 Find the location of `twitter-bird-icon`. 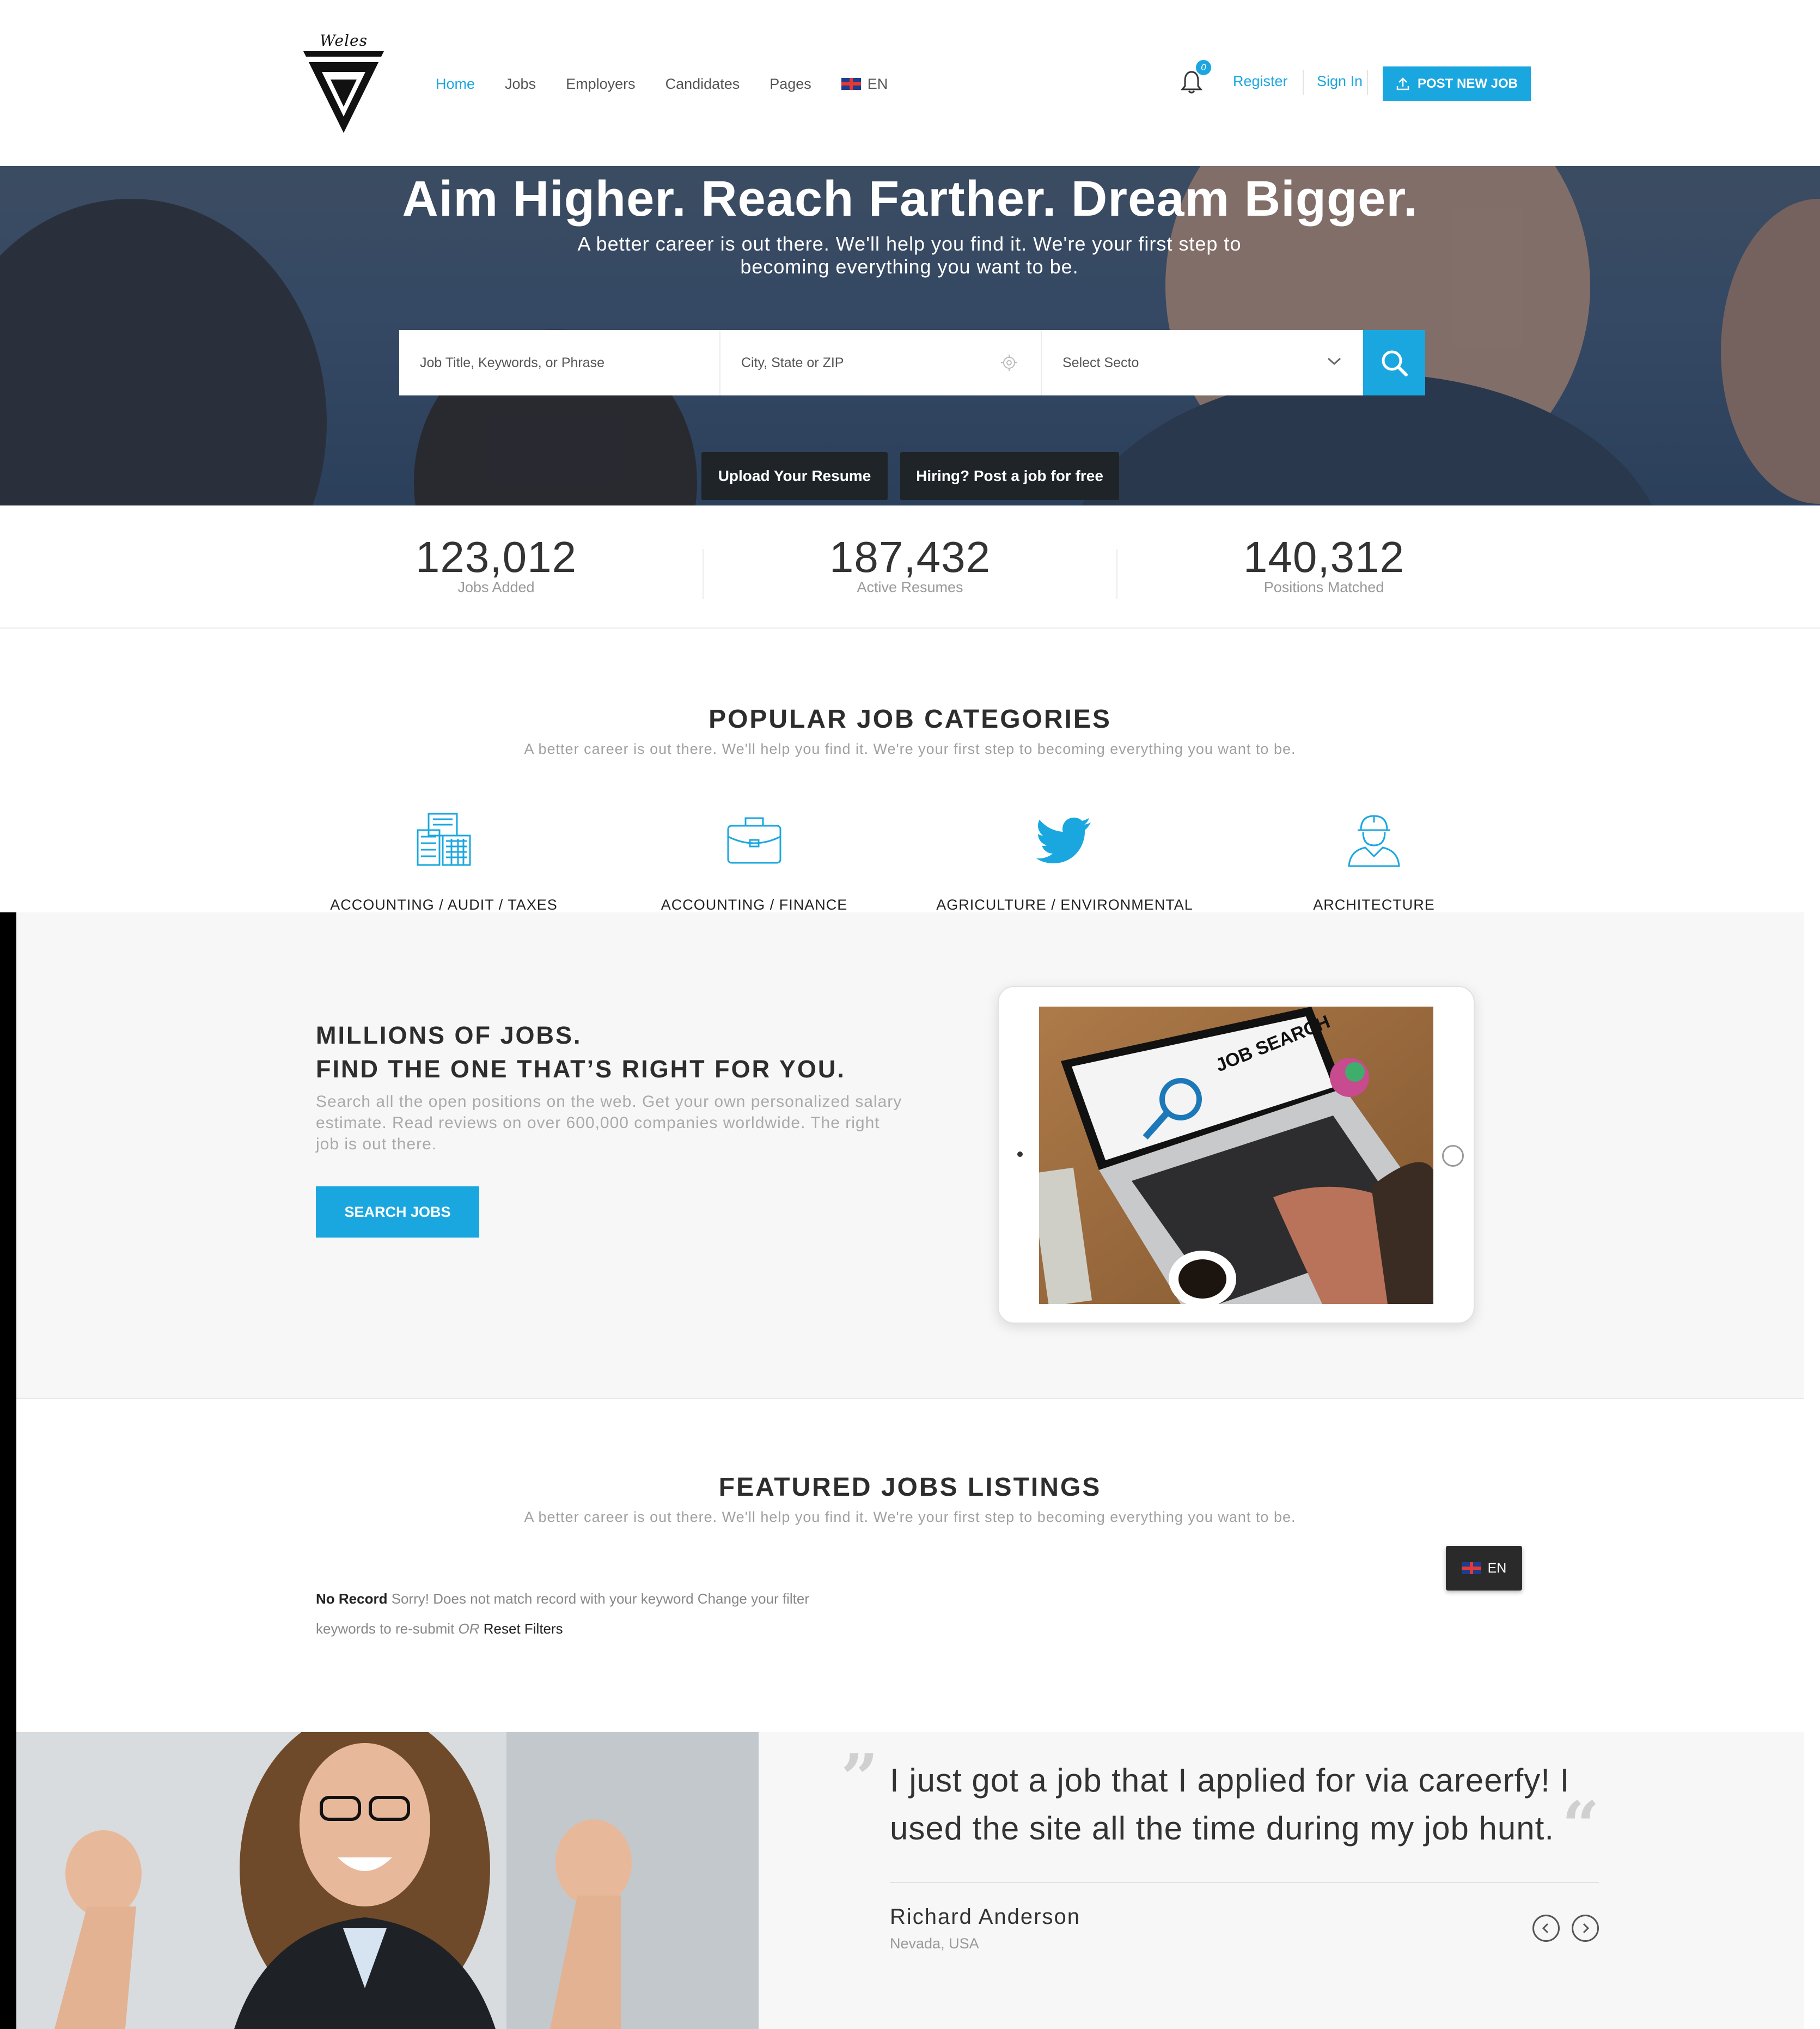

twitter-bird-icon is located at coordinates (1063, 840).